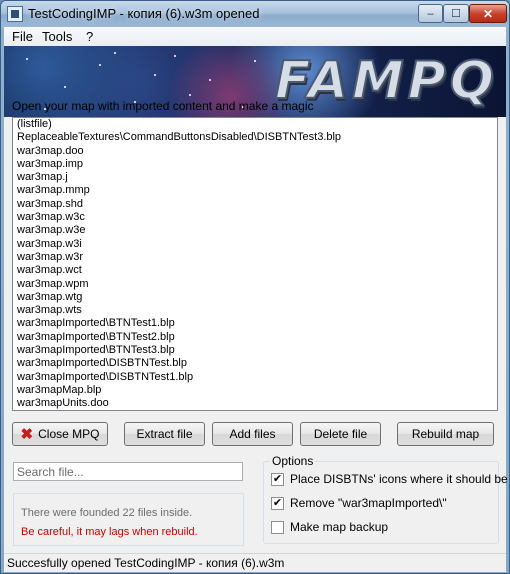 Image resolution: width=510 pixels, height=574 pixels. I want to click on menu-help: ?, so click(89, 36).